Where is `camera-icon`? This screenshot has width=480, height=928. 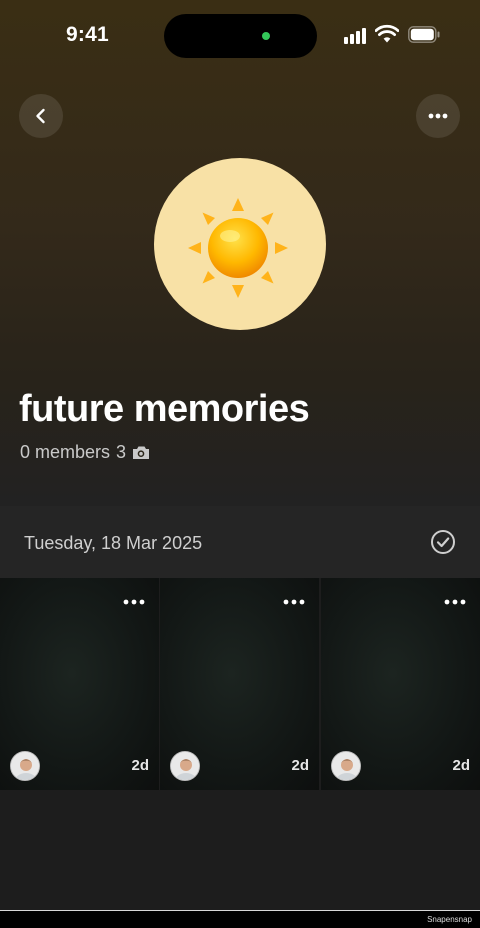 camera-icon is located at coordinates (141, 452).